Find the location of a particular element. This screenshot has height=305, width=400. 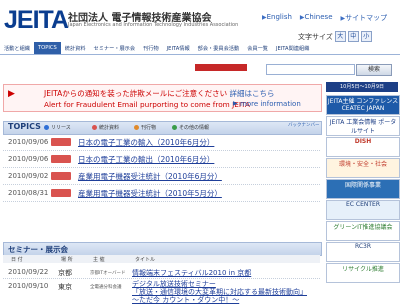

topic-date: 2010/09/02 is located at coordinates (28, 176).